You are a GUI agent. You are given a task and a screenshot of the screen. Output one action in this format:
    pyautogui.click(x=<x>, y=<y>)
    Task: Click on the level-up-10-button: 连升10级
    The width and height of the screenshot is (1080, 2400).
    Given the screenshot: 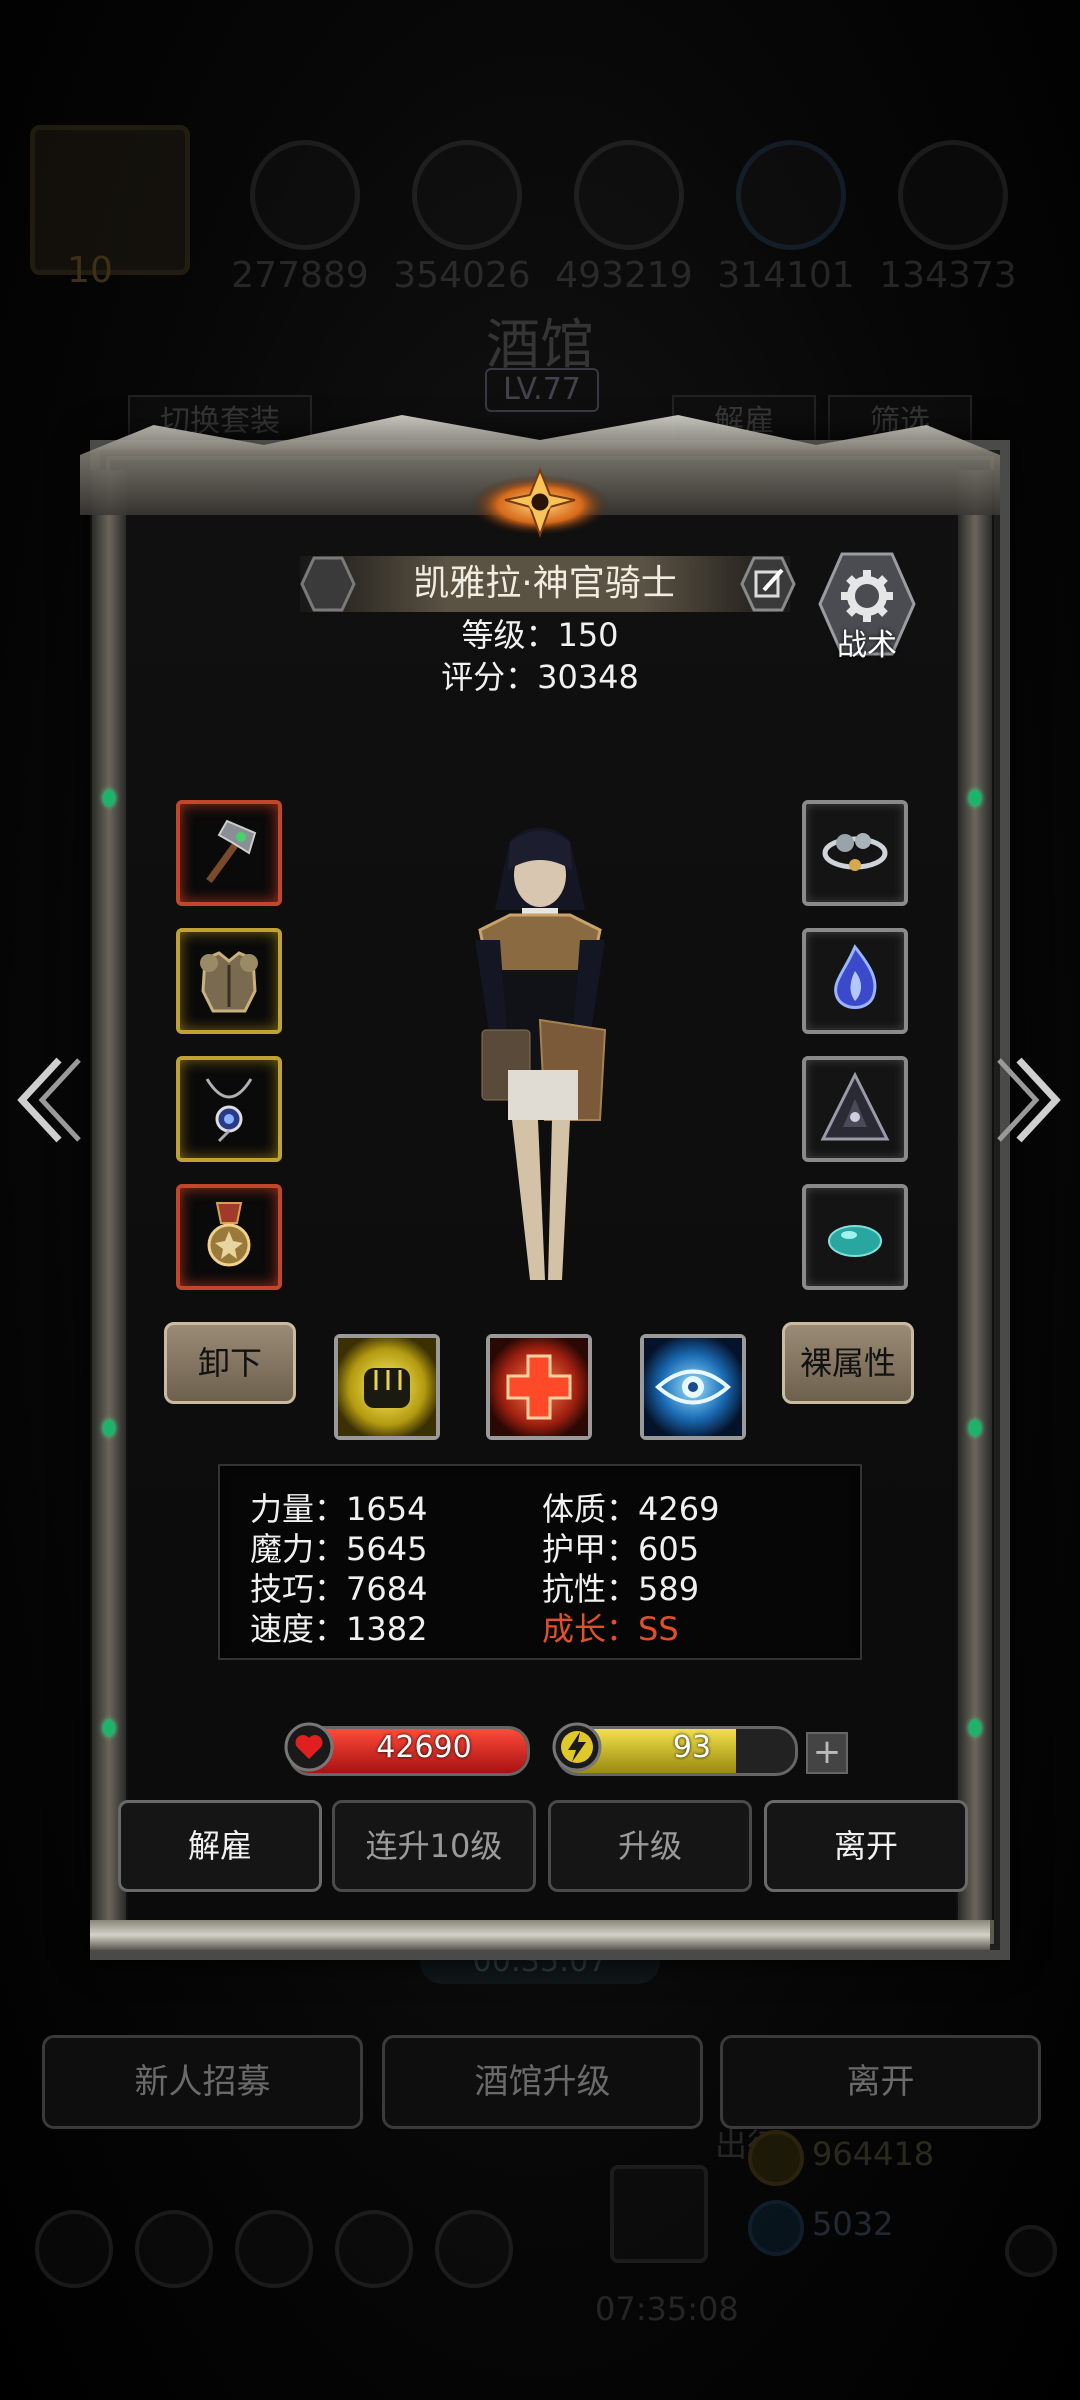 What is the action you would take?
    pyautogui.click(x=434, y=1846)
    